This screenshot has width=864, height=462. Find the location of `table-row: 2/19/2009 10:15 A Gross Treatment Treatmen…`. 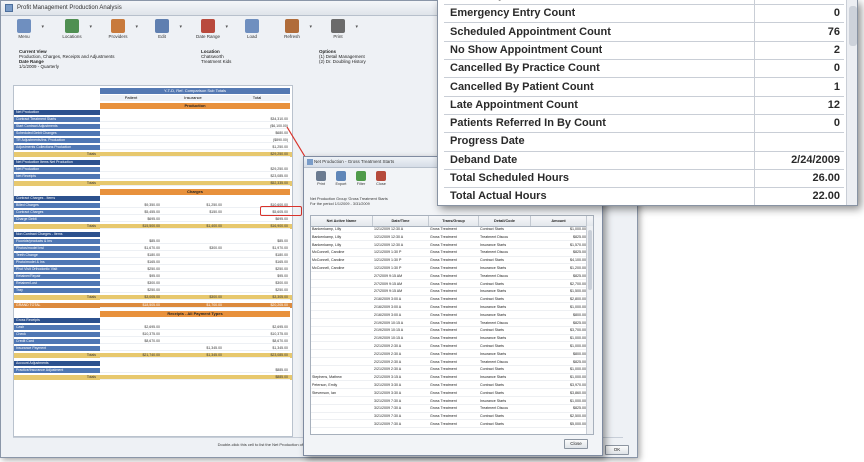

table-row: 2/19/2009 10:15 A Gross Treatment Treatmen… is located at coordinates (449, 324).